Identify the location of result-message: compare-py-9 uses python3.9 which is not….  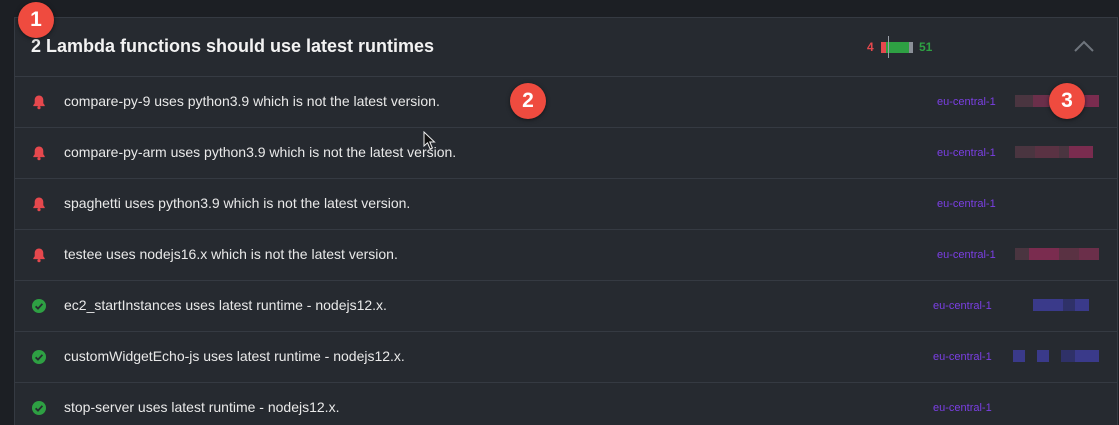
(252, 101).